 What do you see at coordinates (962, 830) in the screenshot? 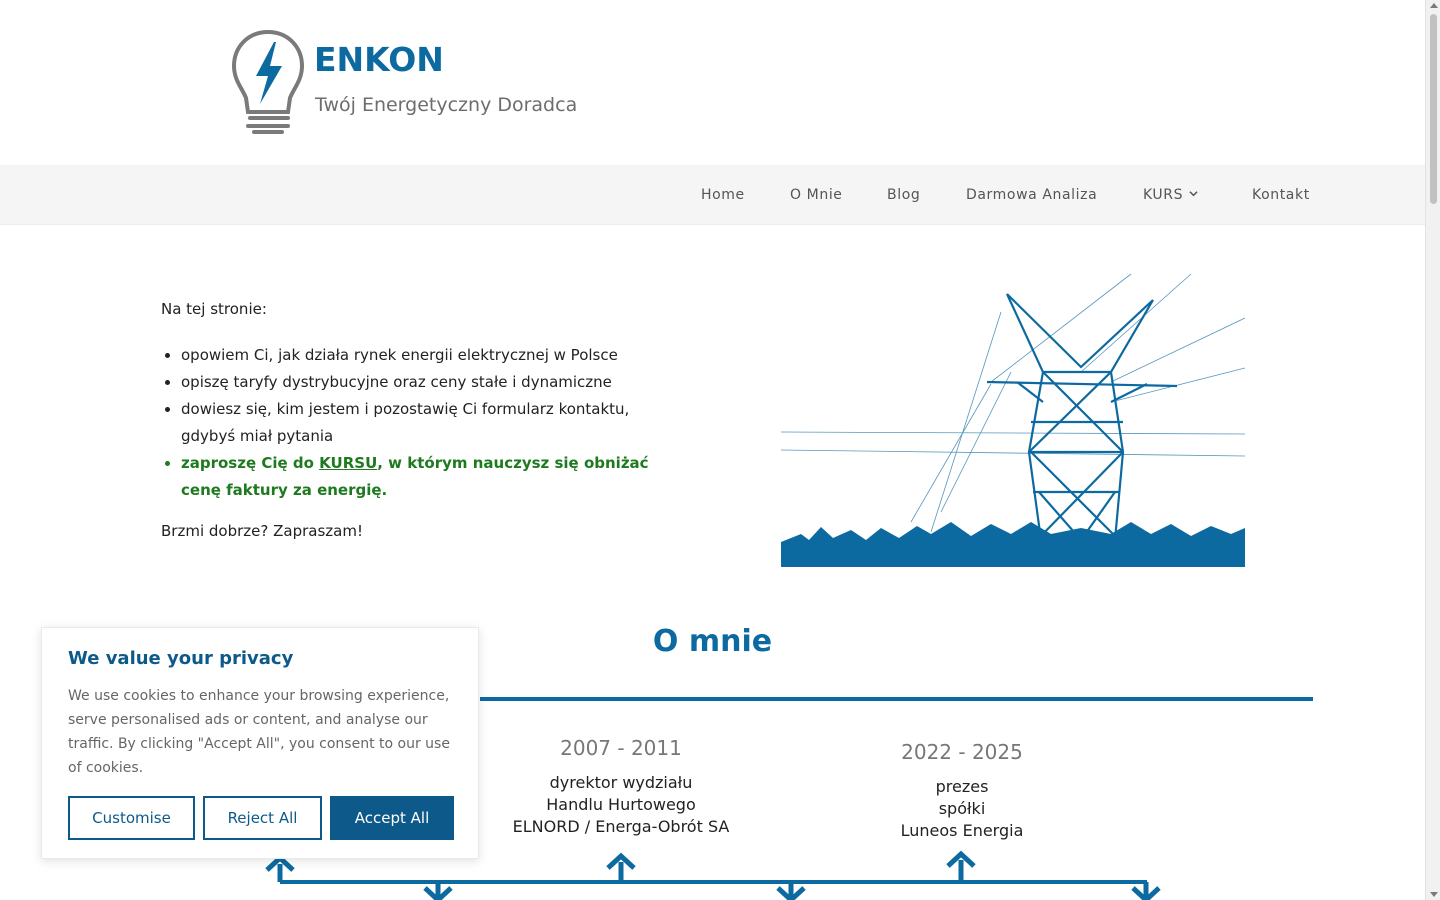
I see `timeline-desc-line: Luneos Energia` at bounding box center [962, 830].